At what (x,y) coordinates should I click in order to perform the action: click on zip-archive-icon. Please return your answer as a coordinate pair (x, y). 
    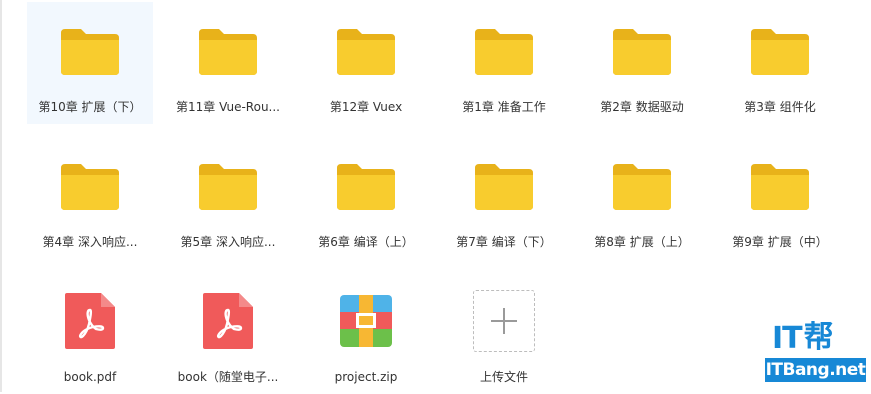
    Looking at the image, I should click on (366, 321).